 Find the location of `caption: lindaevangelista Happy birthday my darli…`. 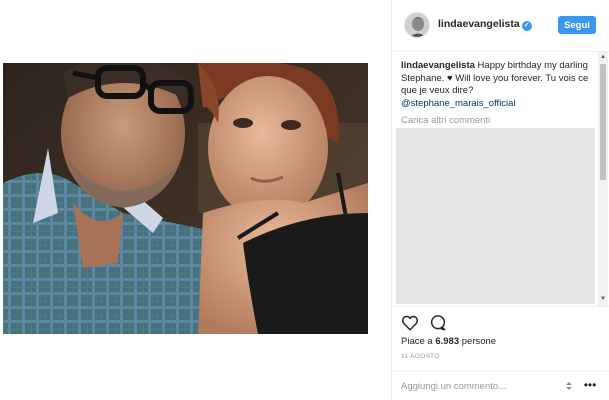

caption: lindaevangelista Happy birthday my darli… is located at coordinates (498, 85).